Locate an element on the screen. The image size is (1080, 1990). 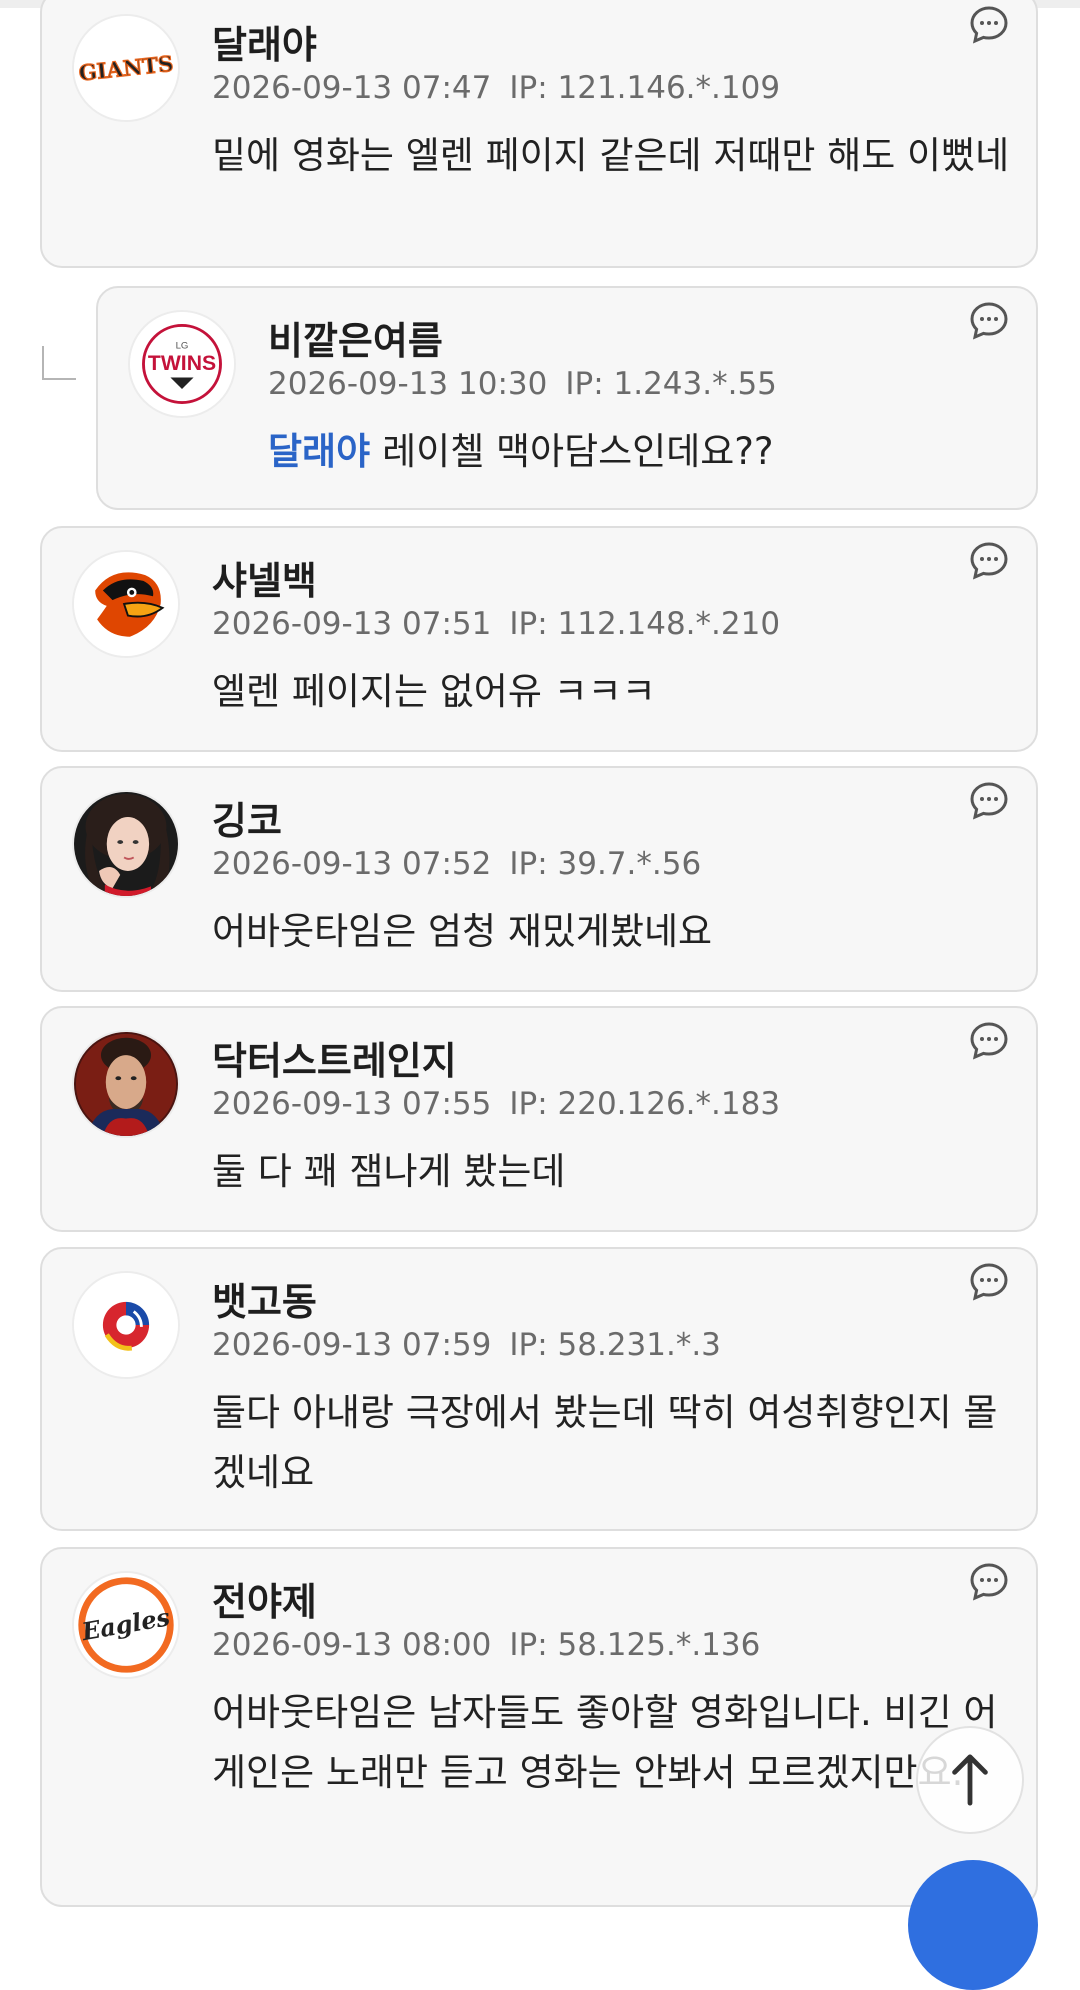
comment-text: 달래야 레이첼 맥아담스인데요?? is located at coordinates (618, 452).